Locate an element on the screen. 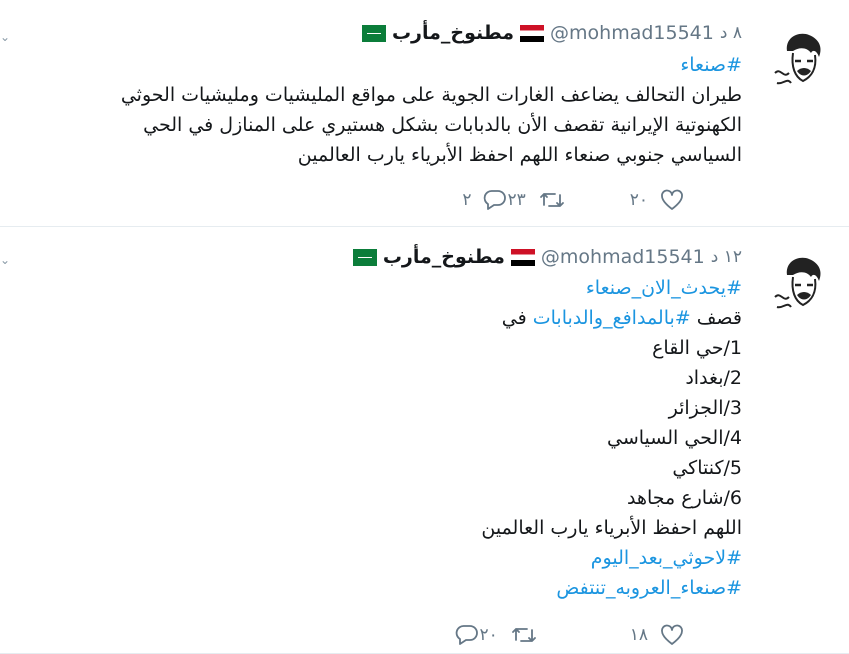 The image size is (849, 654). hashtag-link: #صنعاء_العروبه_تنتفض is located at coordinates (649, 588).